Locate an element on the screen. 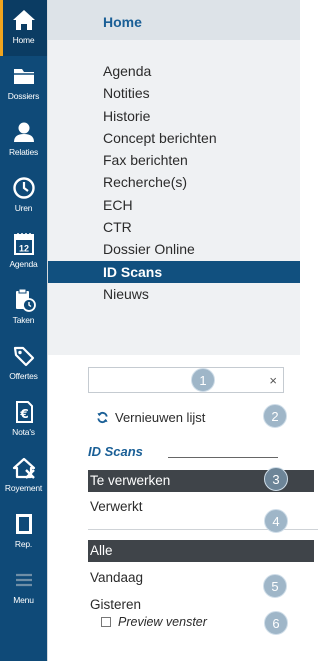 Image resolution: width=320 pixels, height=661 pixels. rail-item-taken: Taken is located at coordinates (23, 308).